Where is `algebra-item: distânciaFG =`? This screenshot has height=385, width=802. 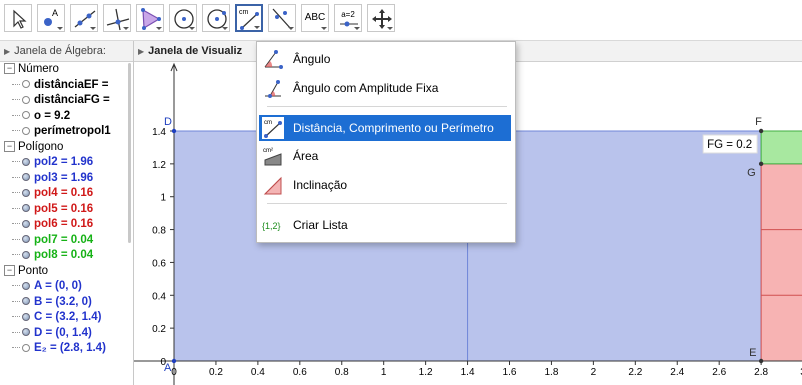
algebra-item: distânciaFG = is located at coordinates (66, 101).